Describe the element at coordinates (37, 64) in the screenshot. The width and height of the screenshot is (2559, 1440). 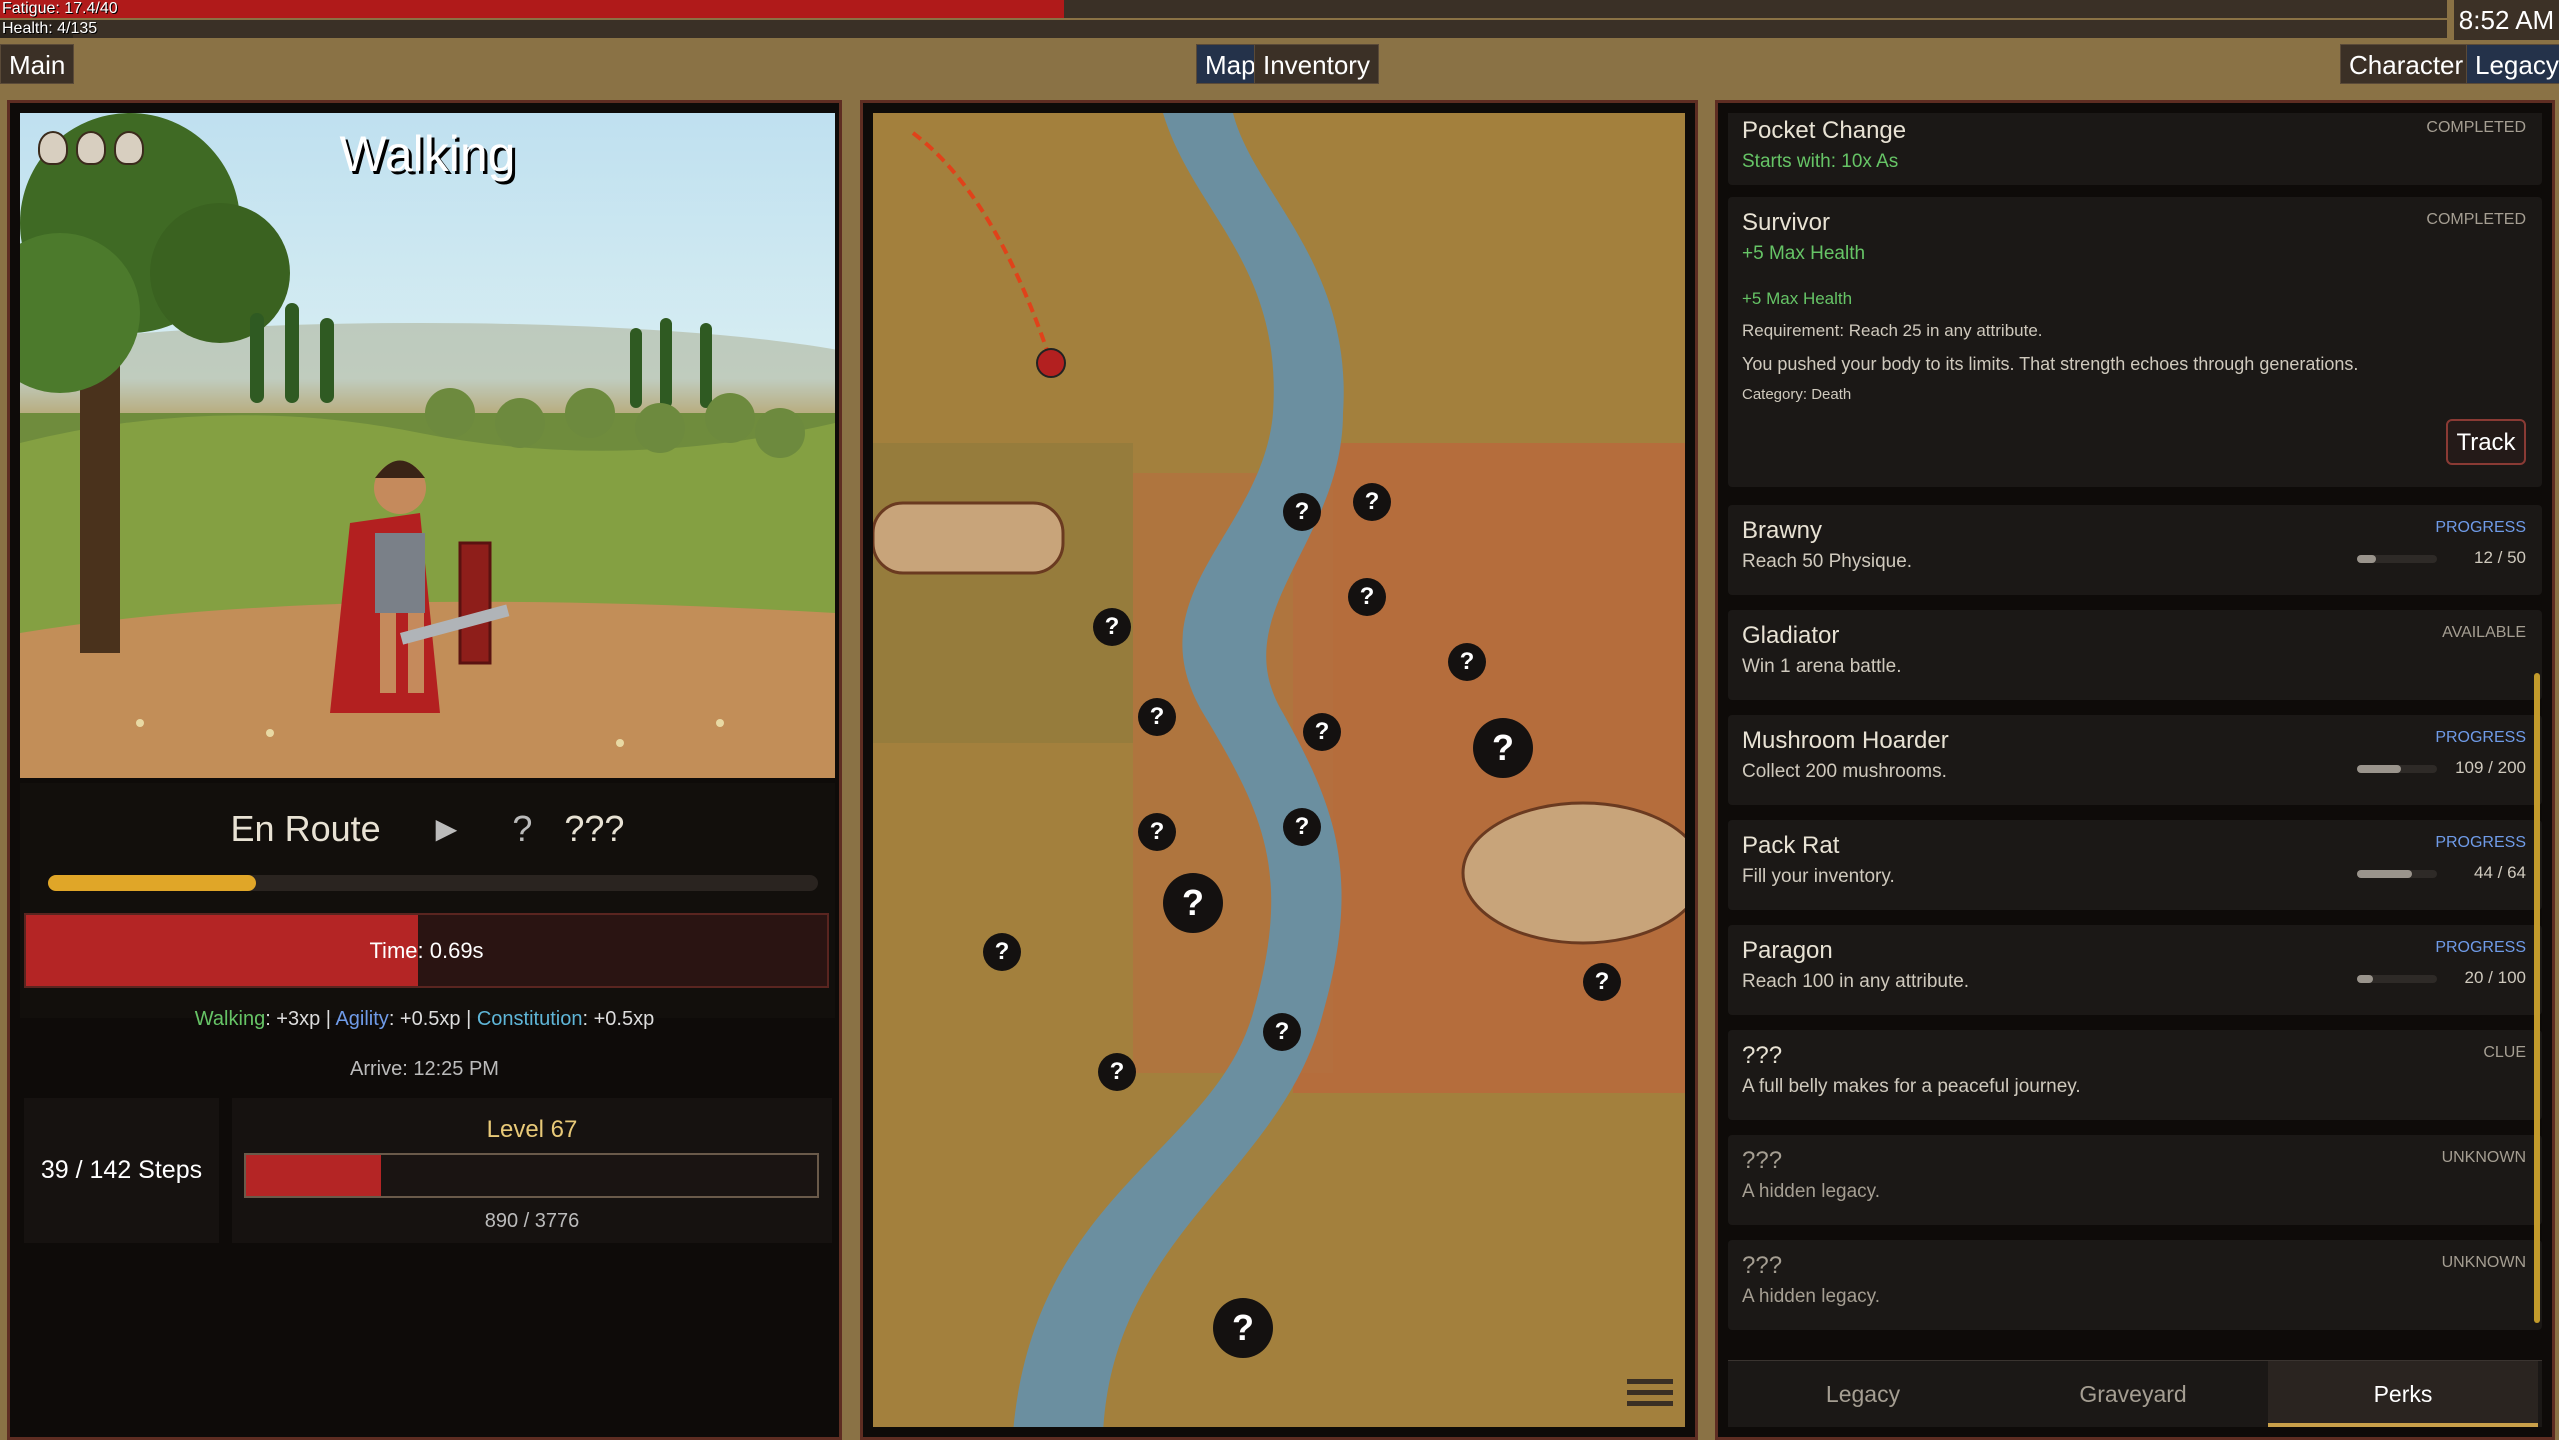
I see `main-tab-button: Main` at that location.